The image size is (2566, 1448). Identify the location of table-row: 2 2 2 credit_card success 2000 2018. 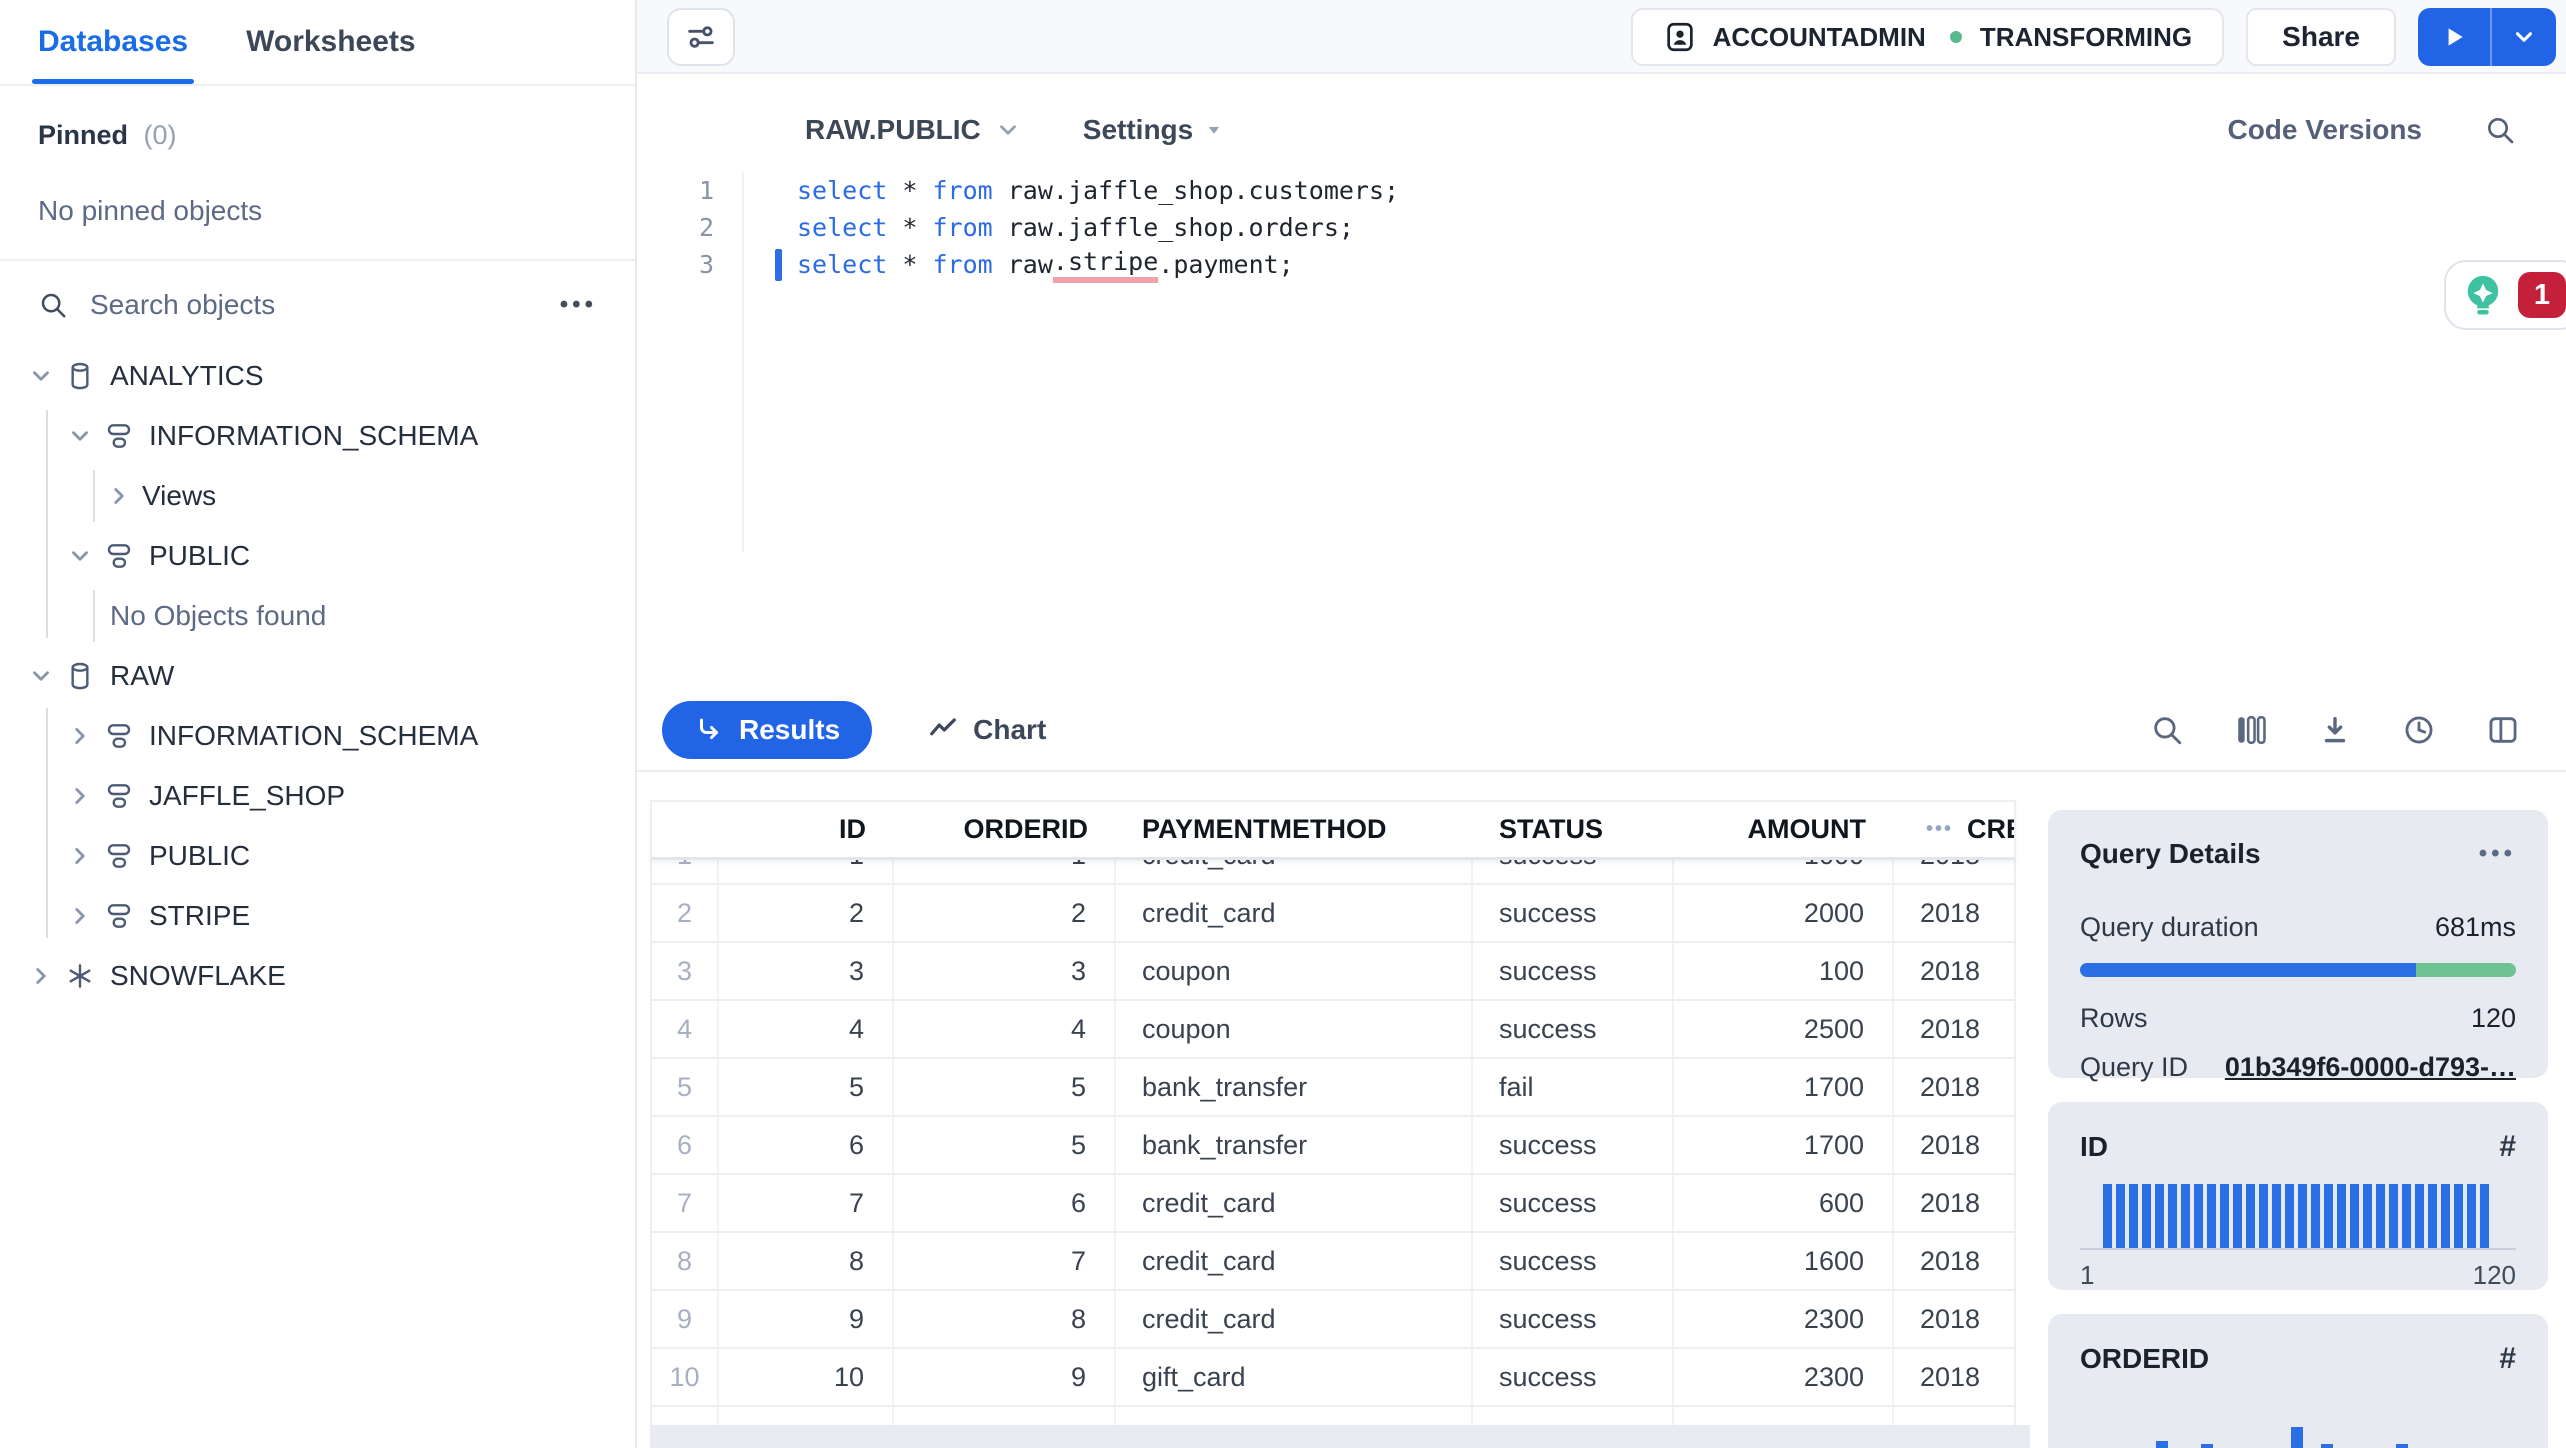
(1333, 914).